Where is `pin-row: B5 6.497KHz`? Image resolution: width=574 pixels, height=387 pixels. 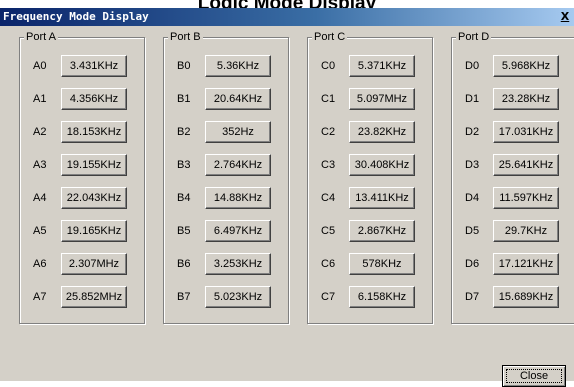 pin-row: B5 6.497KHz is located at coordinates (226, 231).